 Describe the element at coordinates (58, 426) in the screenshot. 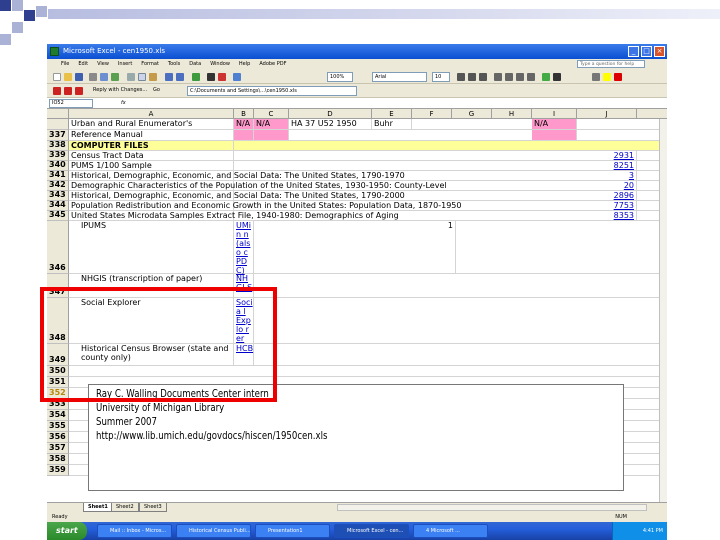

I see `row-header: 355` at that location.